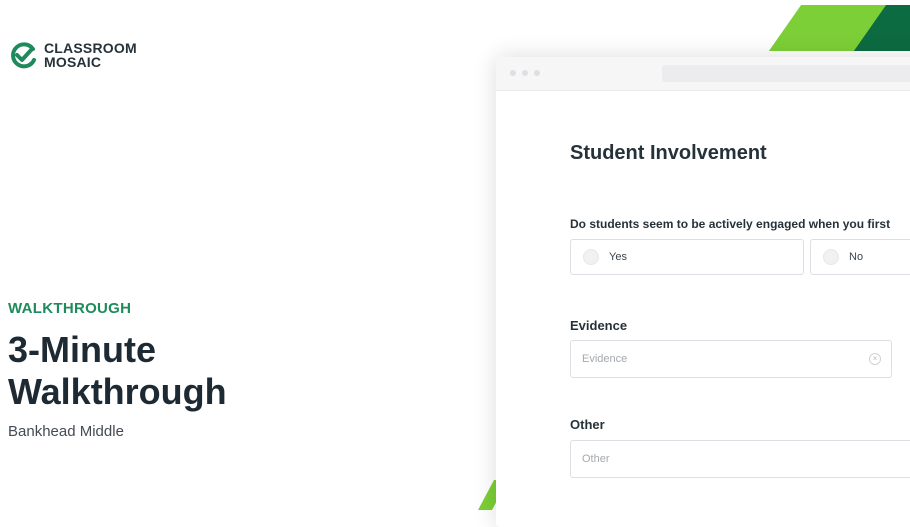 This screenshot has height=527, width=910. Describe the element at coordinates (687, 257) in the screenshot. I see `option-yes: Yes` at that location.